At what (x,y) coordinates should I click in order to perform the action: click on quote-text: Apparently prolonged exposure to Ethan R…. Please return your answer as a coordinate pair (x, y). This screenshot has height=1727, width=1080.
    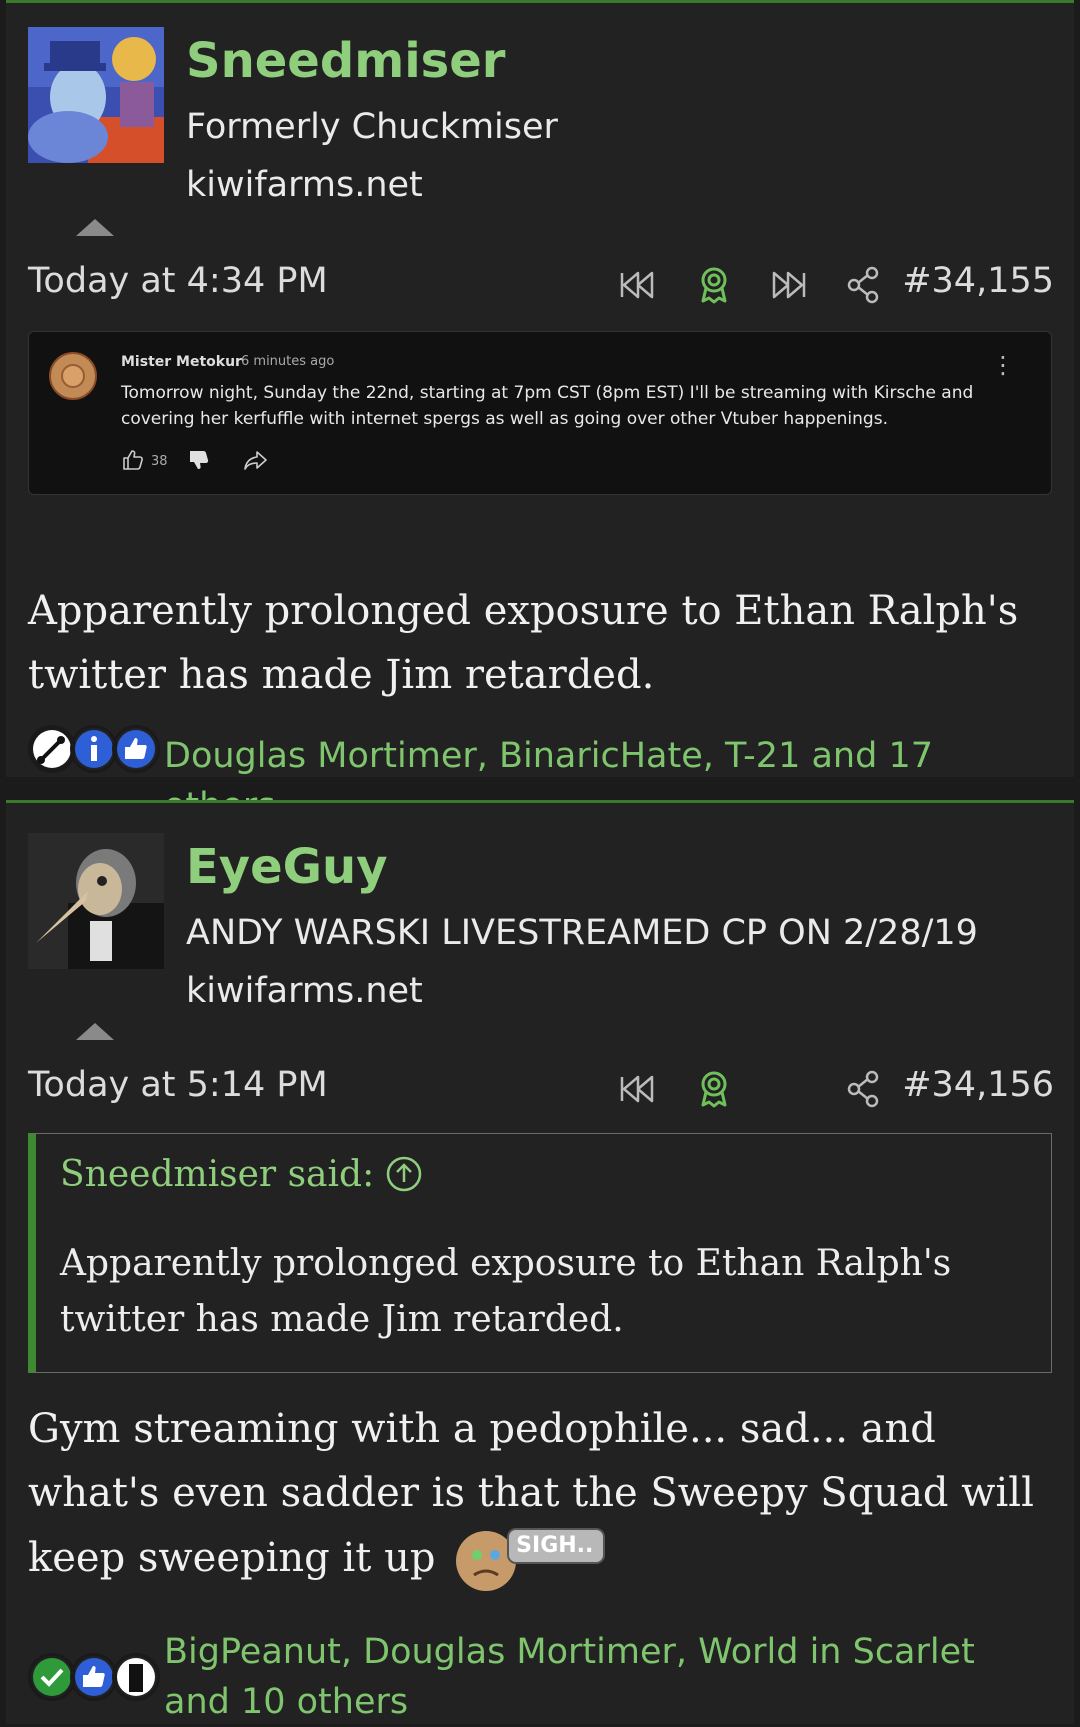
    Looking at the image, I should click on (506, 1291).